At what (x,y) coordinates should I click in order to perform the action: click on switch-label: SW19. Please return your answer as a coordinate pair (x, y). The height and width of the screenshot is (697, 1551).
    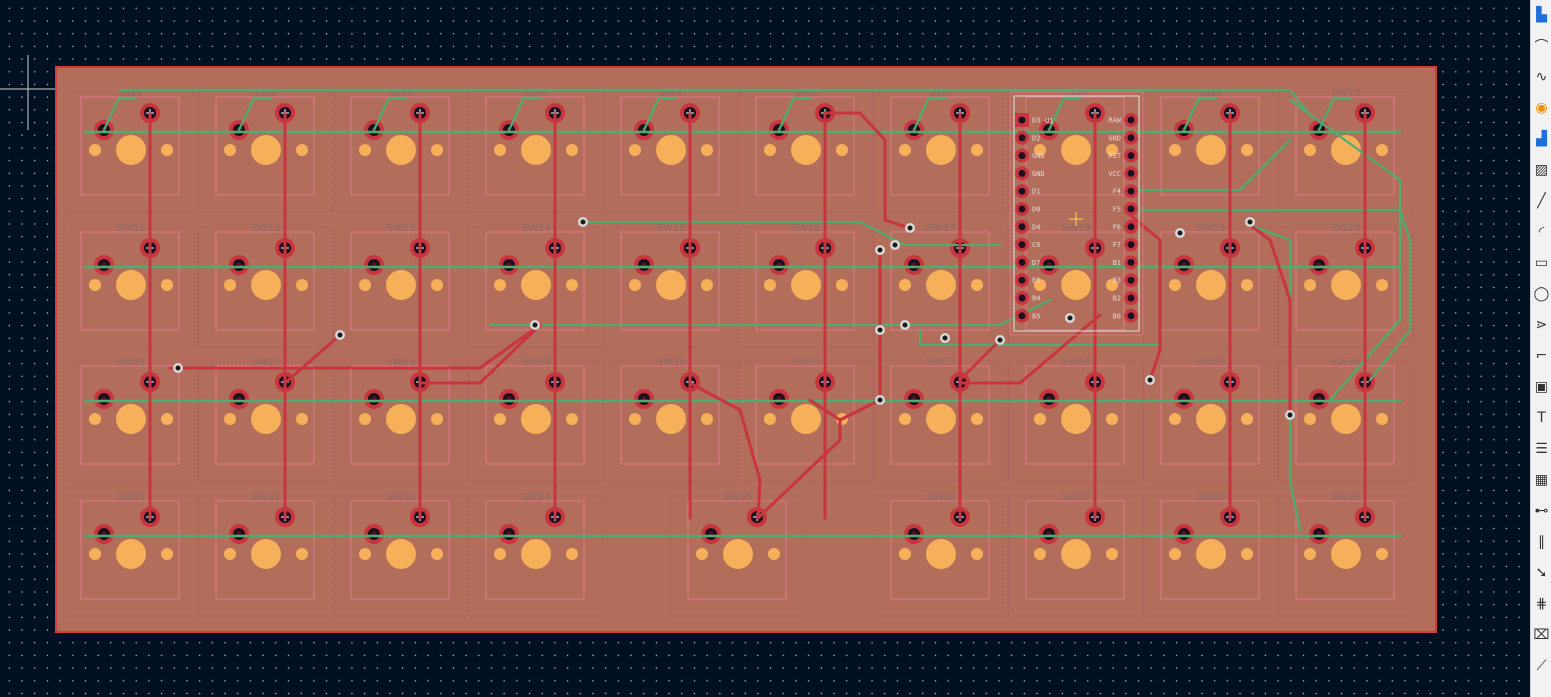
    Looking at the image, I should click on (1211, 228).